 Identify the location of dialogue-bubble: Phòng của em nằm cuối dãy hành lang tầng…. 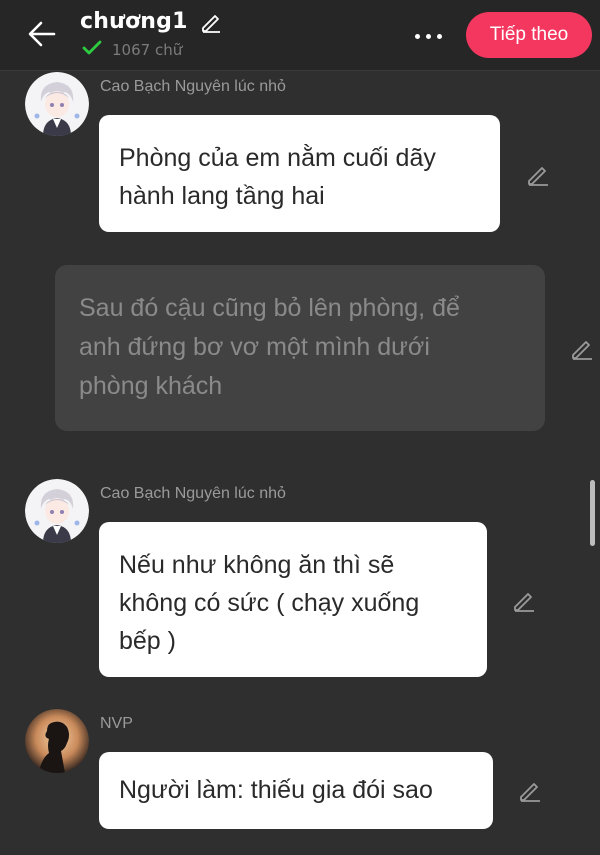
(299, 173).